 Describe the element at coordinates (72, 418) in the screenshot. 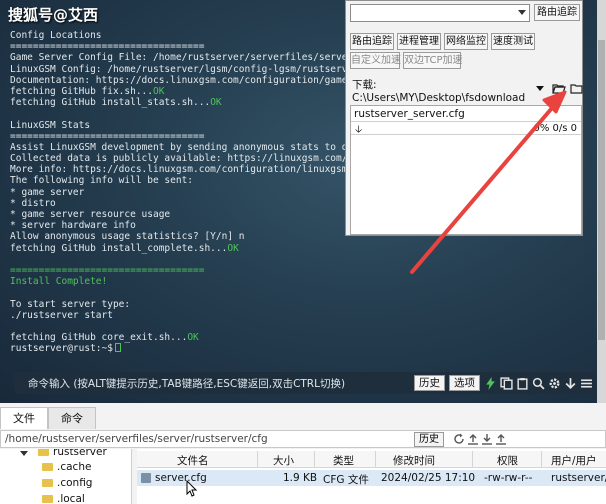

I see `tab-commands: 命令` at that location.